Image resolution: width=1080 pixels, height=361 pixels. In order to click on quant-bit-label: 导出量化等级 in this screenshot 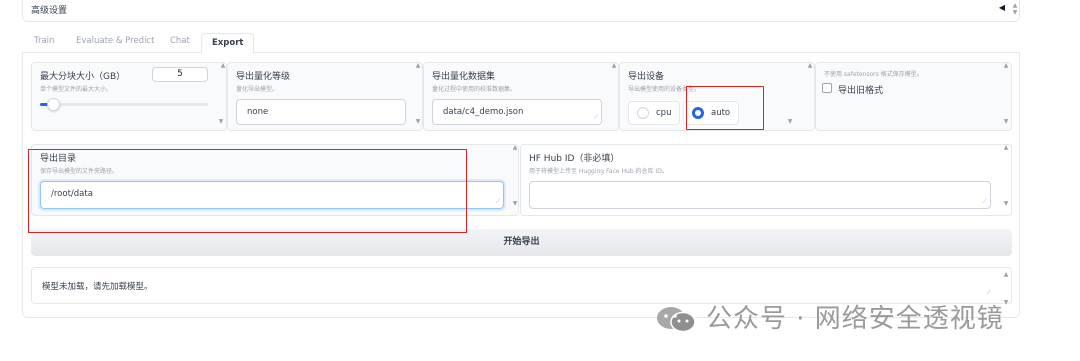, I will do `click(263, 77)`.